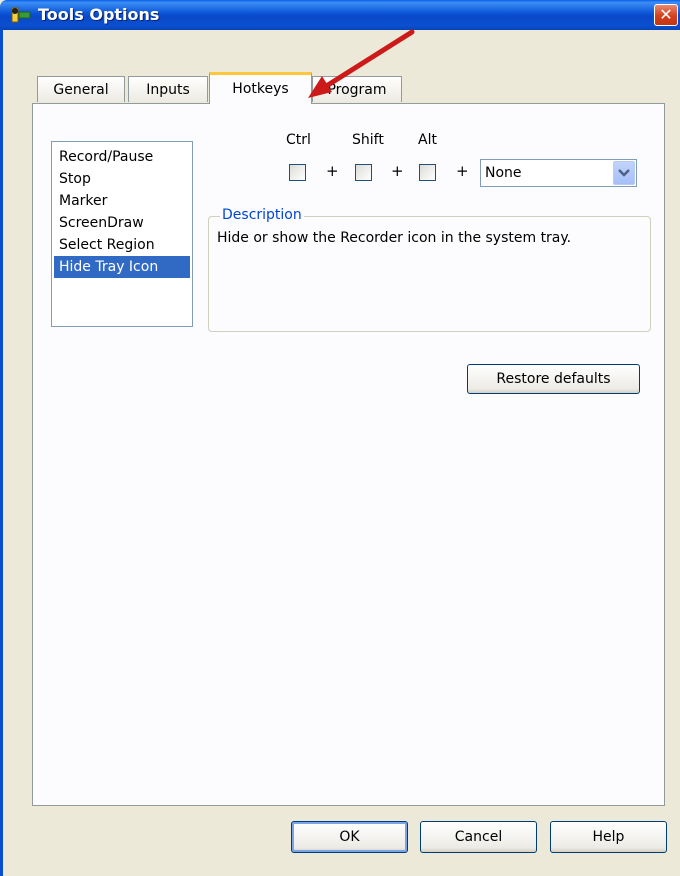 Image resolution: width=680 pixels, height=876 pixels. Describe the element at coordinates (262, 215) in the screenshot. I see `description-legend: Description` at that location.